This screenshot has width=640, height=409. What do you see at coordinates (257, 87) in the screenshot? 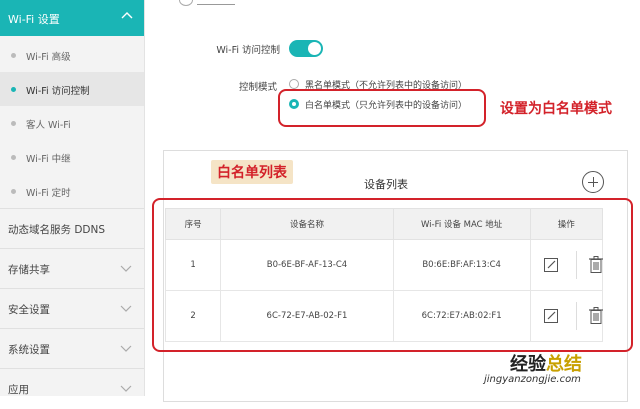
I see `control-mode-label: 控制模式` at bounding box center [257, 87].